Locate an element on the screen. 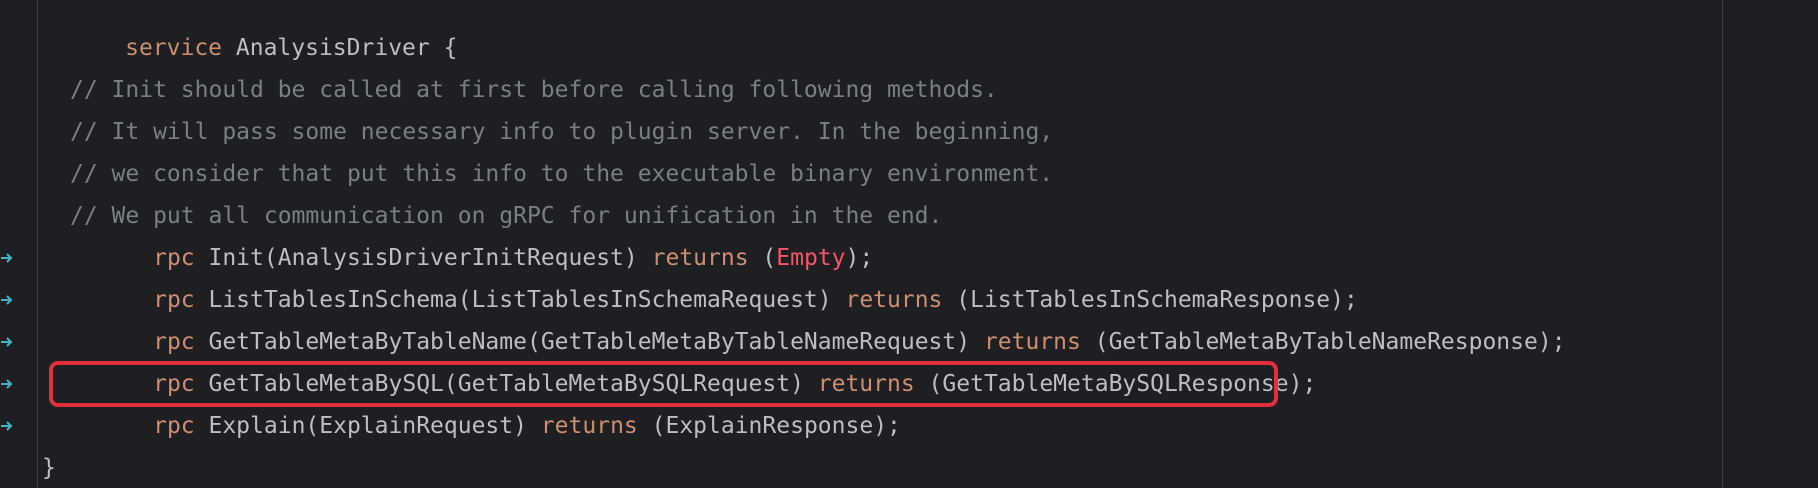  rpc-signature: Explain(ExplainRequest) is located at coordinates (367, 426).